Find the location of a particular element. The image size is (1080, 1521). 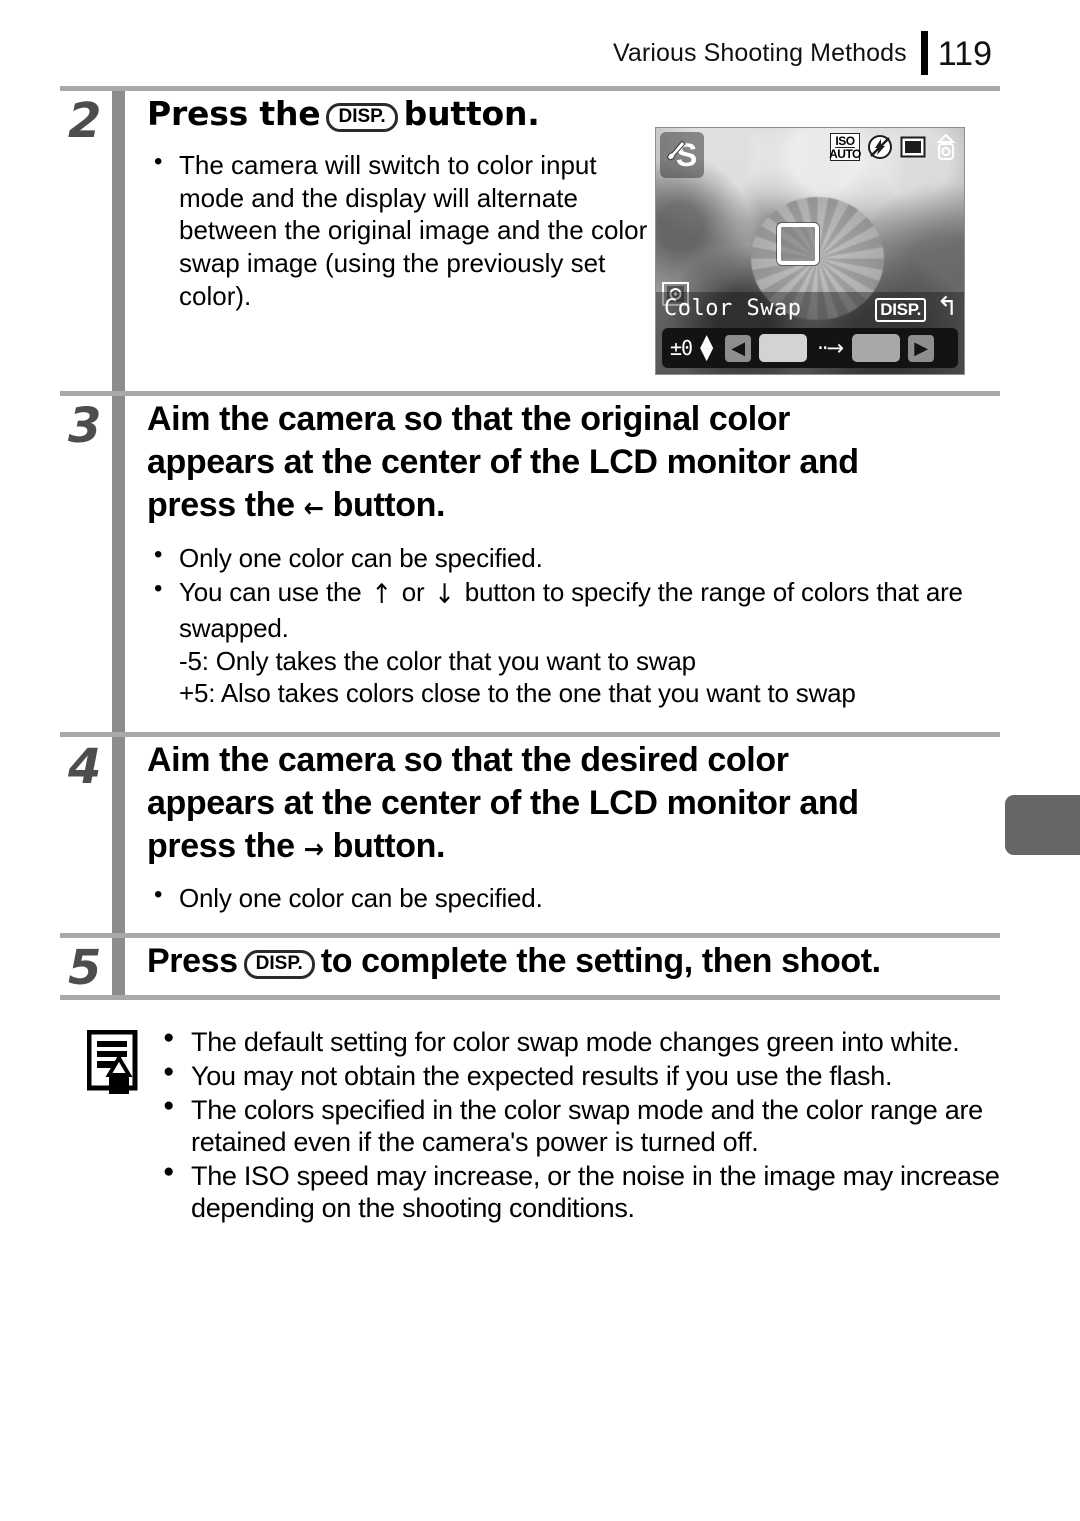

disp-button-icon-2: DISP. is located at coordinates (279, 964).